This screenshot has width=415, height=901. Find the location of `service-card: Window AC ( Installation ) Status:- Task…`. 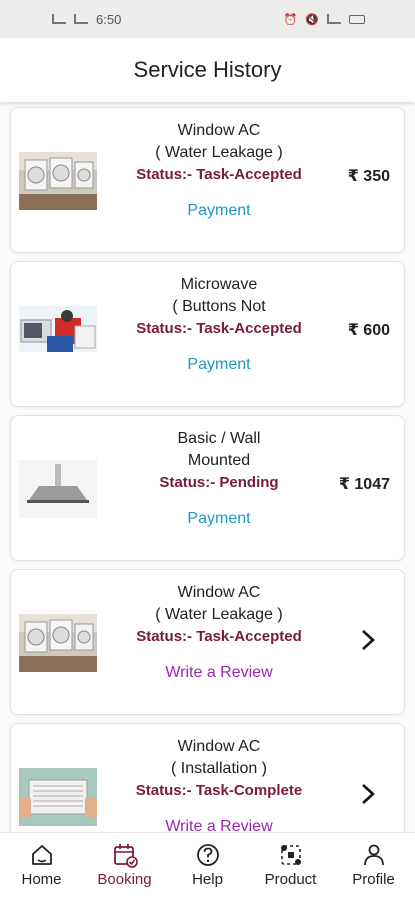

service-card: Window AC ( Installation ) Status:- Task… is located at coordinates (207, 777).